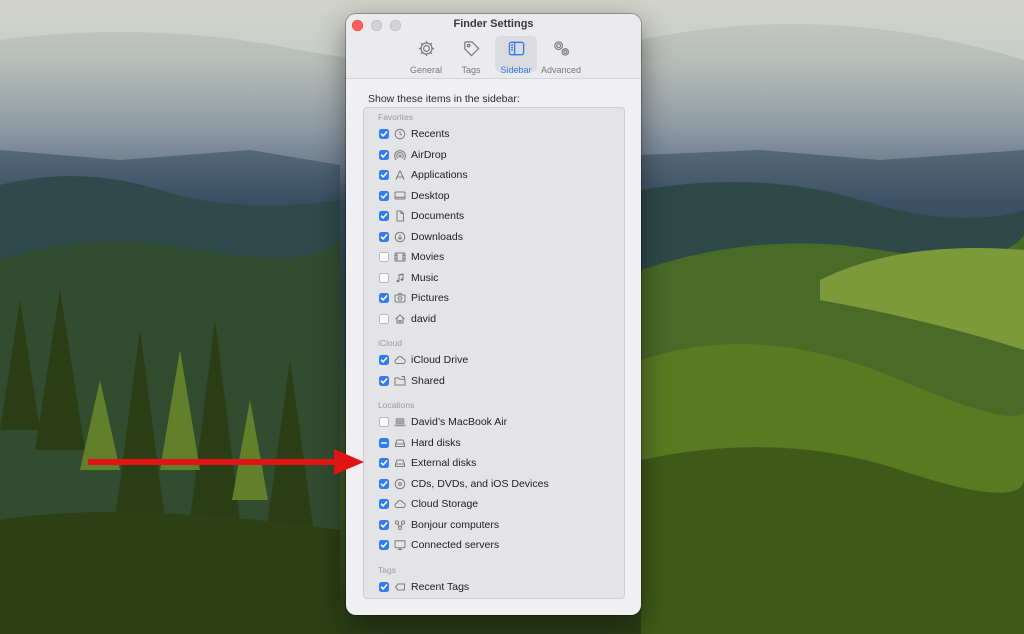 The image size is (1024, 634). I want to click on sidebar-option-bonjour-computers: Bonjour computers, so click(439, 525).